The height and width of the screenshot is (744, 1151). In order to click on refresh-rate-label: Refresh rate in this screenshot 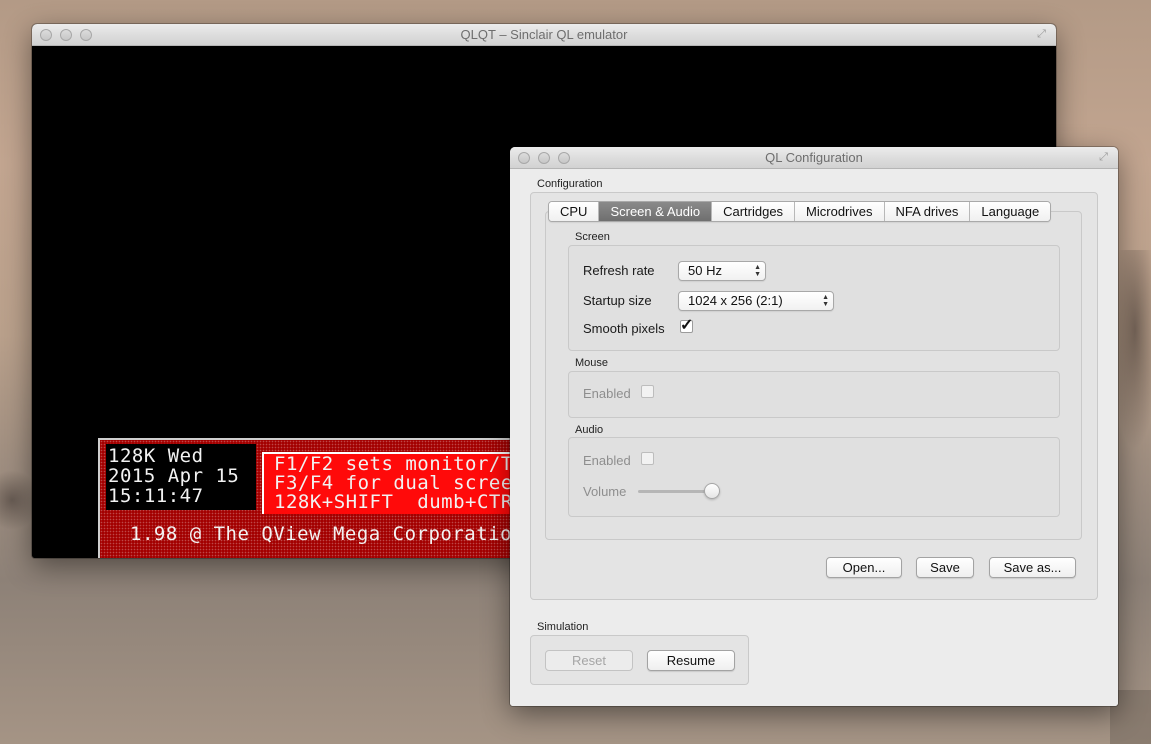, I will do `click(619, 270)`.